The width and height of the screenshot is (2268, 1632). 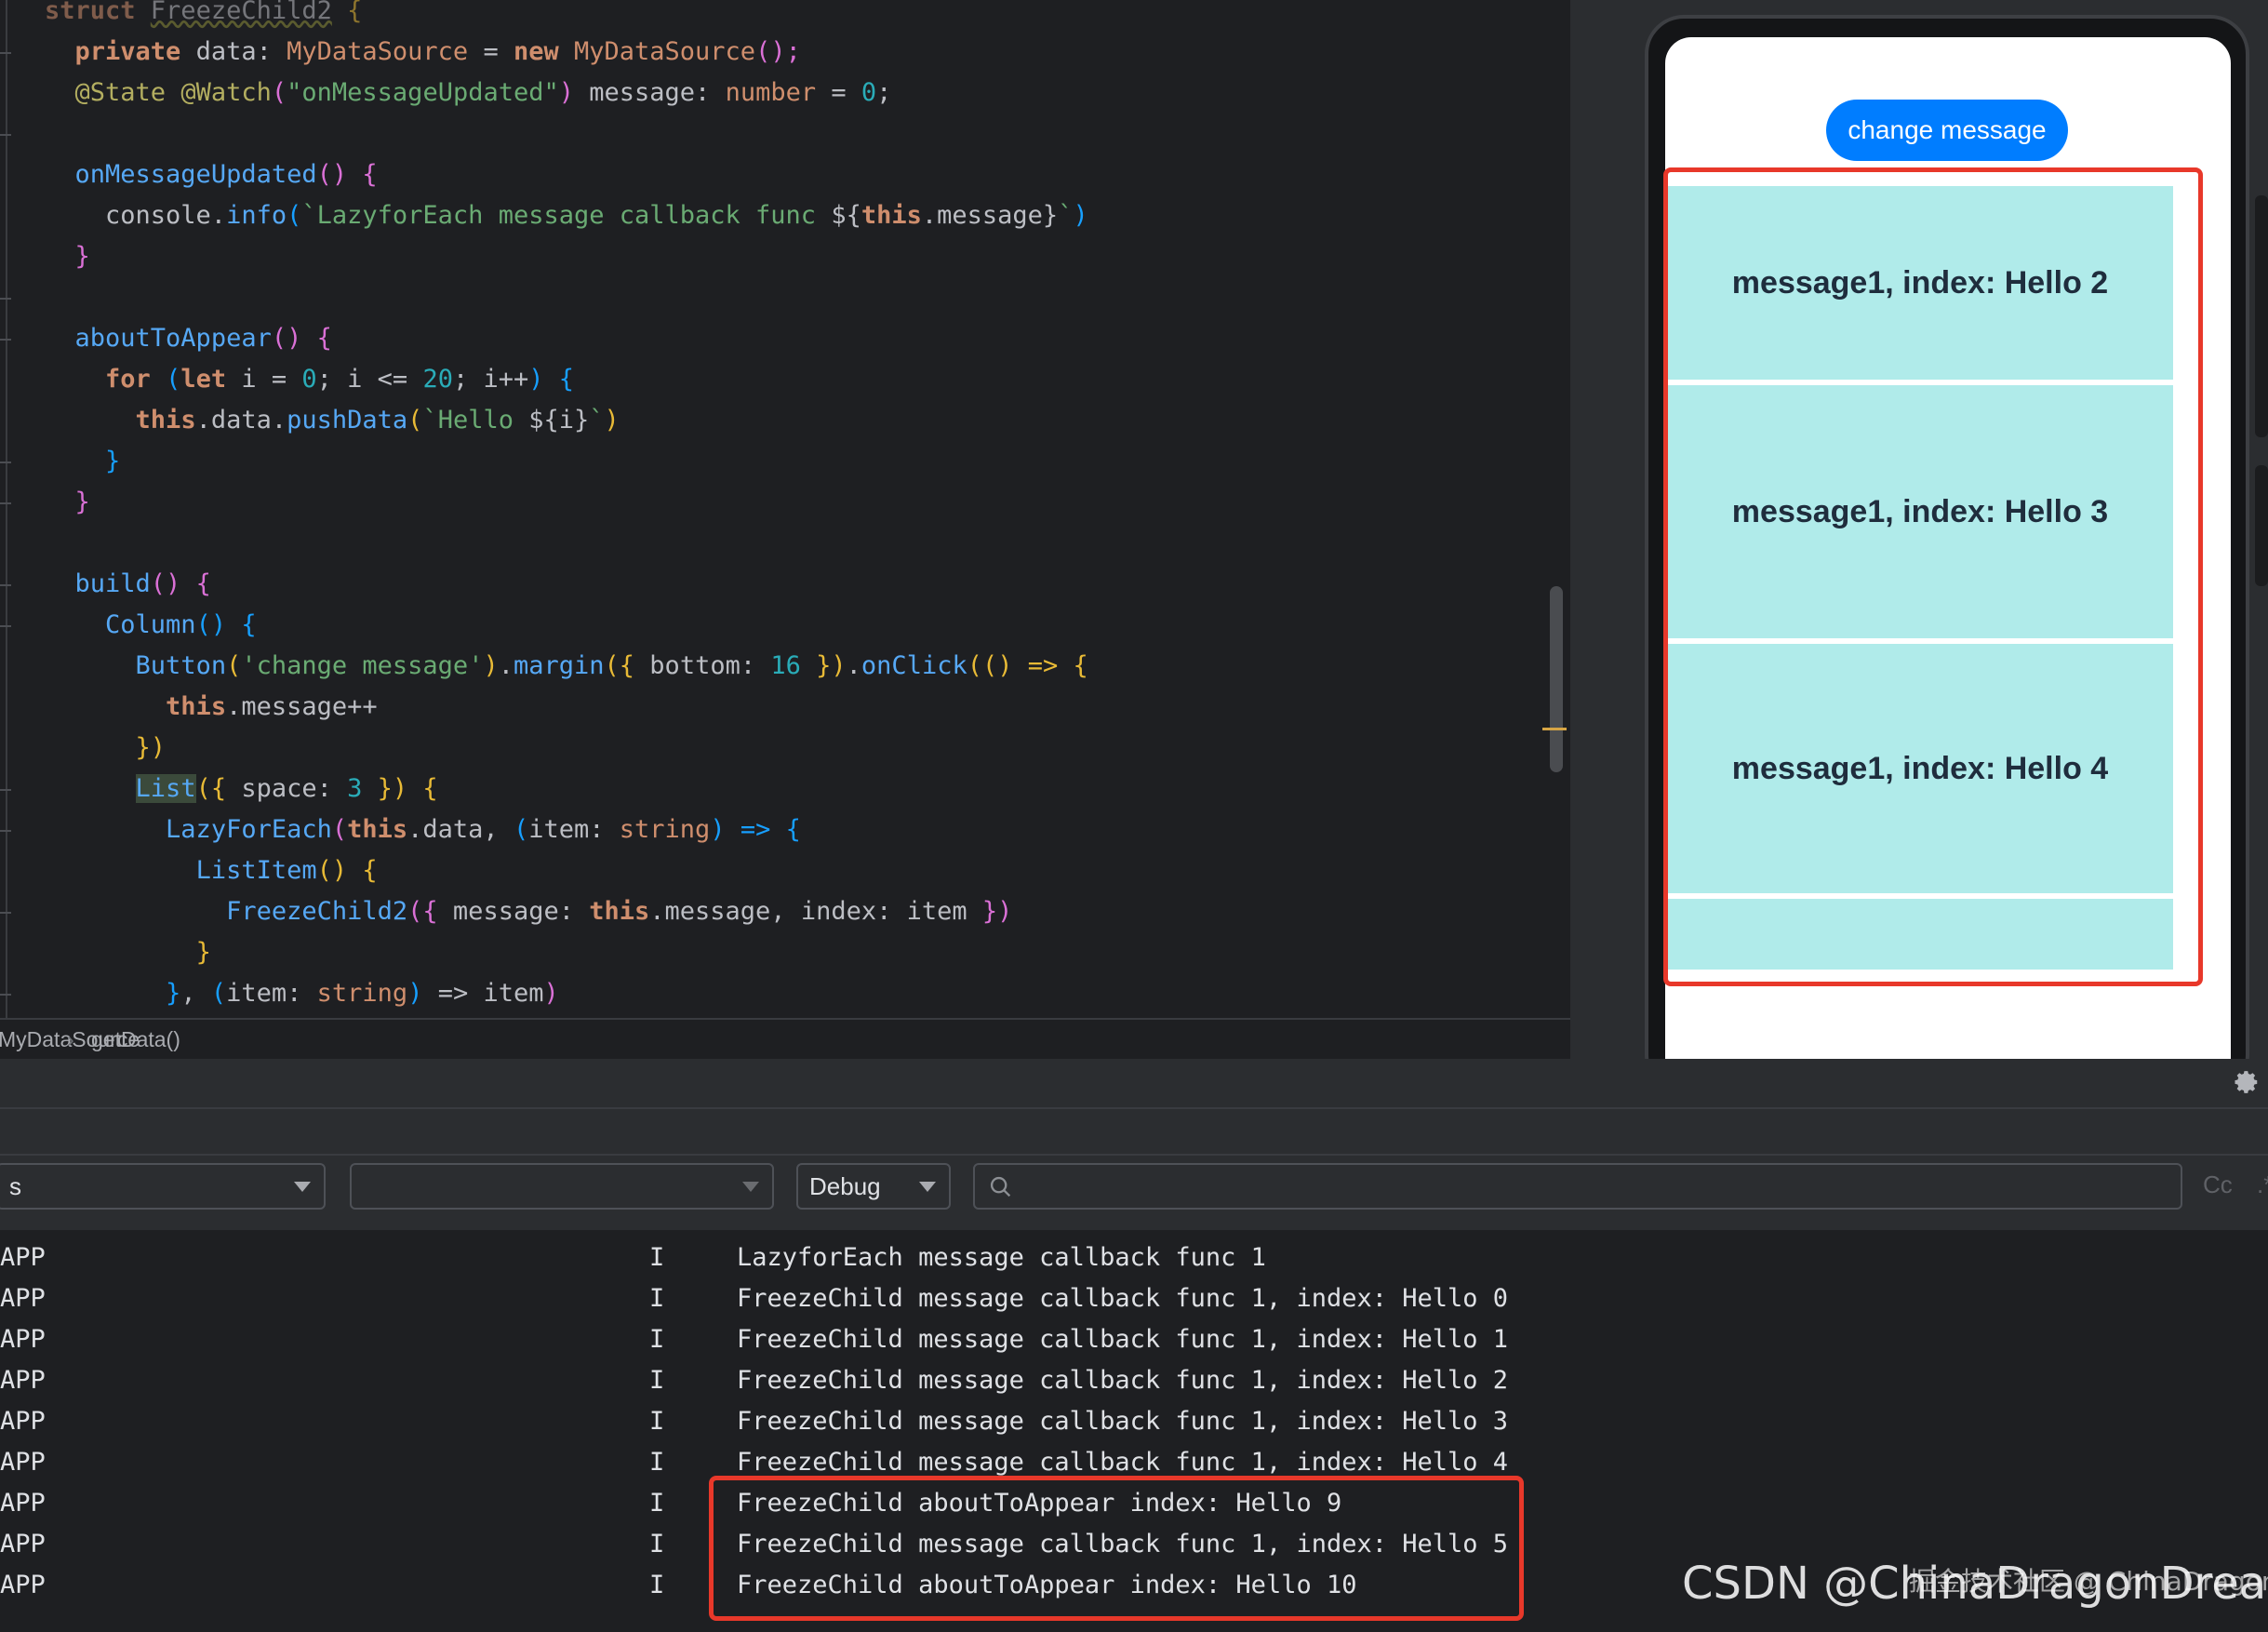 What do you see at coordinates (665, 51) in the screenshot?
I see `code-token: MyDataSource` at bounding box center [665, 51].